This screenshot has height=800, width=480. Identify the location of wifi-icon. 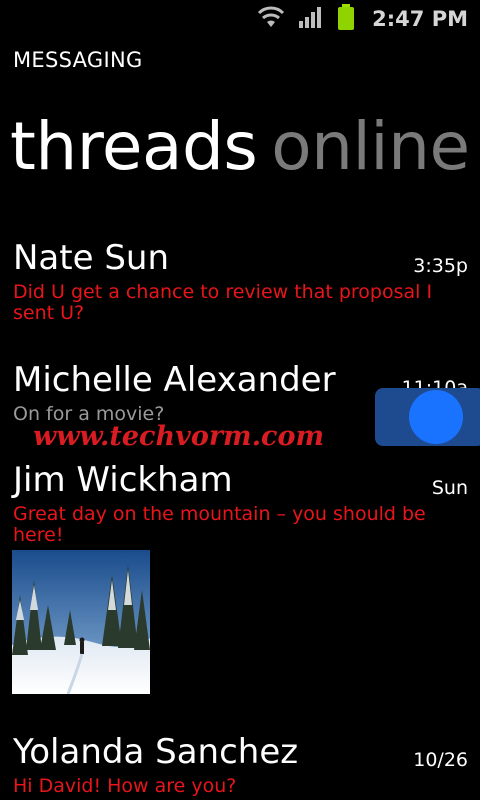
(271, 19).